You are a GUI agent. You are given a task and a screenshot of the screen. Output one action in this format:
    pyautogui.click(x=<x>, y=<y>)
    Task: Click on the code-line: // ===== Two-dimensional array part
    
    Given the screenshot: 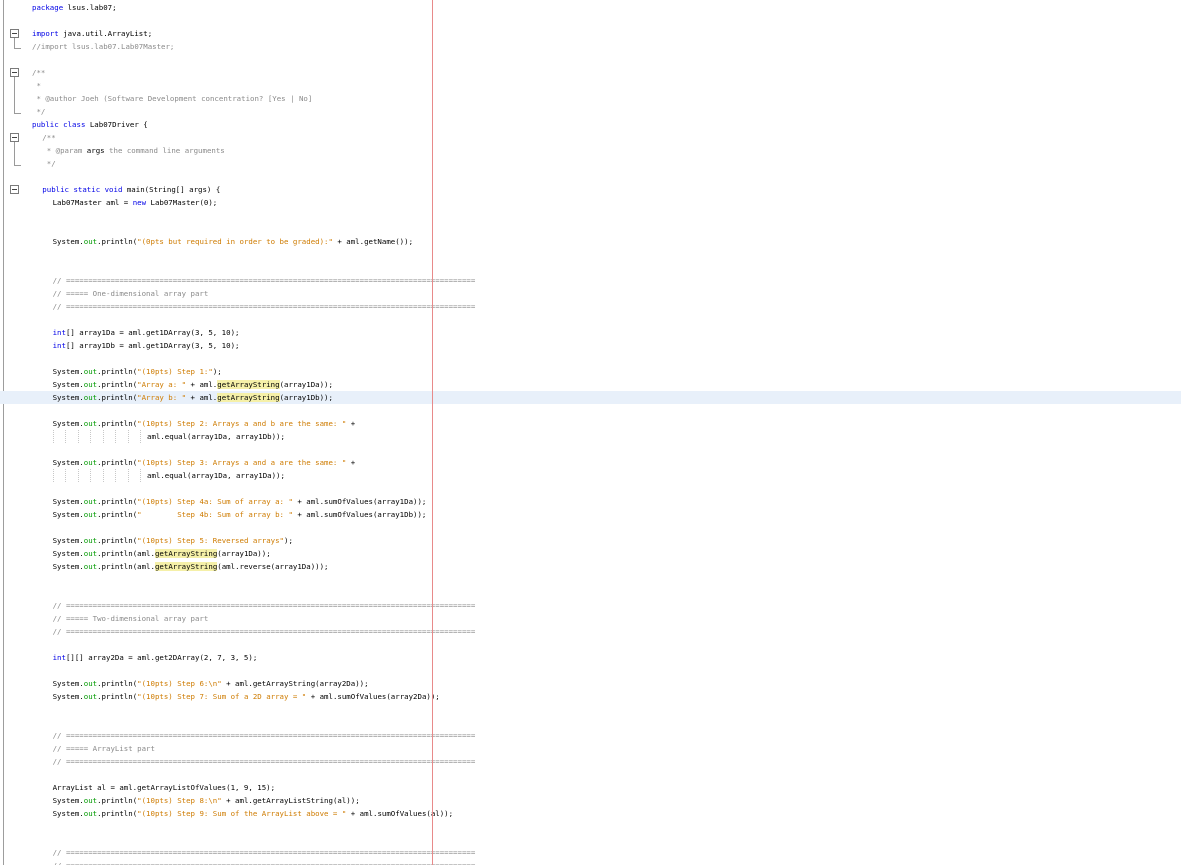 What is the action you would take?
    pyautogui.click(x=590, y=618)
    